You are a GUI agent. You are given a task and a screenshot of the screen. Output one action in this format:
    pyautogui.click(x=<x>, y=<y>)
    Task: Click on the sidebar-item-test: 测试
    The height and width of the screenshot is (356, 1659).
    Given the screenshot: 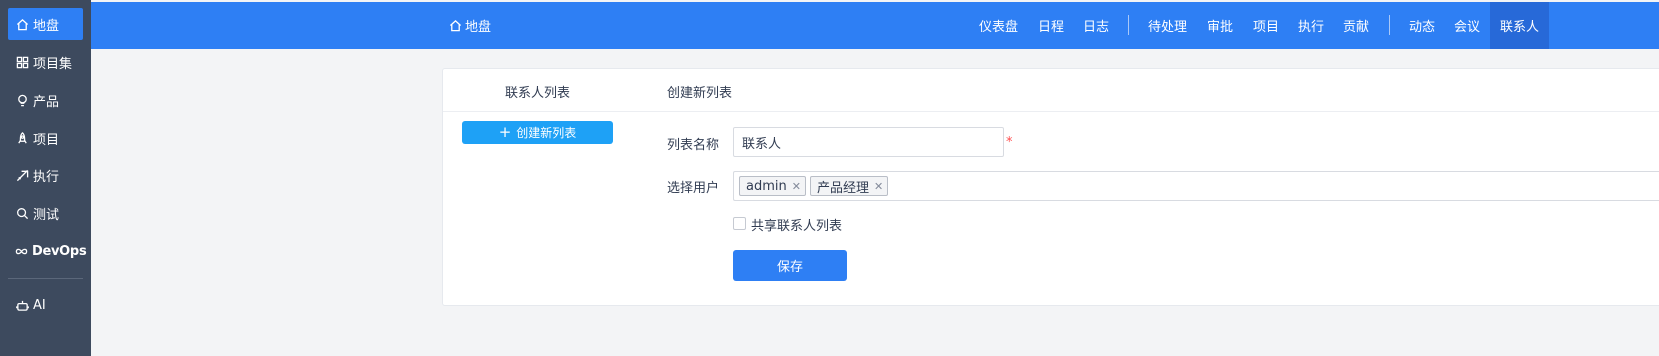 What is the action you would take?
    pyautogui.click(x=45, y=213)
    